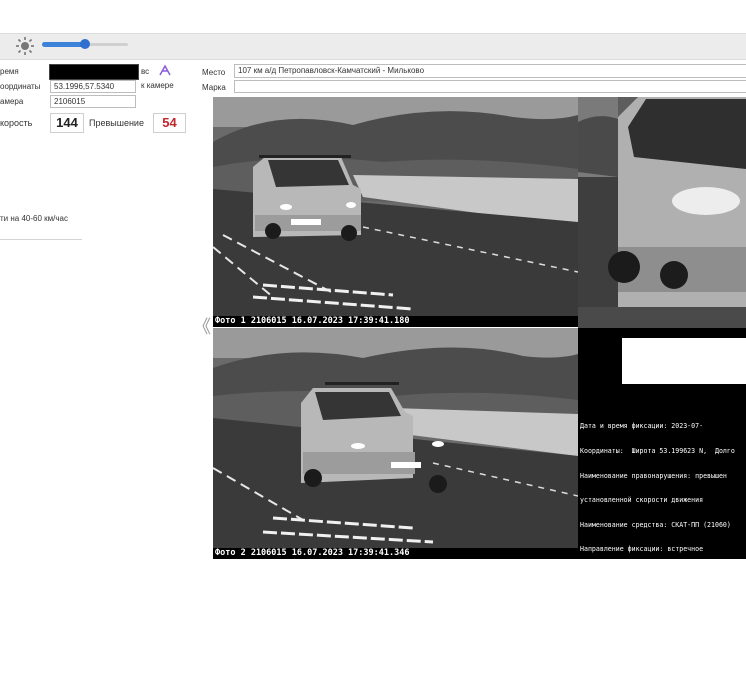  What do you see at coordinates (25, 46) in the screenshot?
I see `brightness-icon` at bounding box center [25, 46].